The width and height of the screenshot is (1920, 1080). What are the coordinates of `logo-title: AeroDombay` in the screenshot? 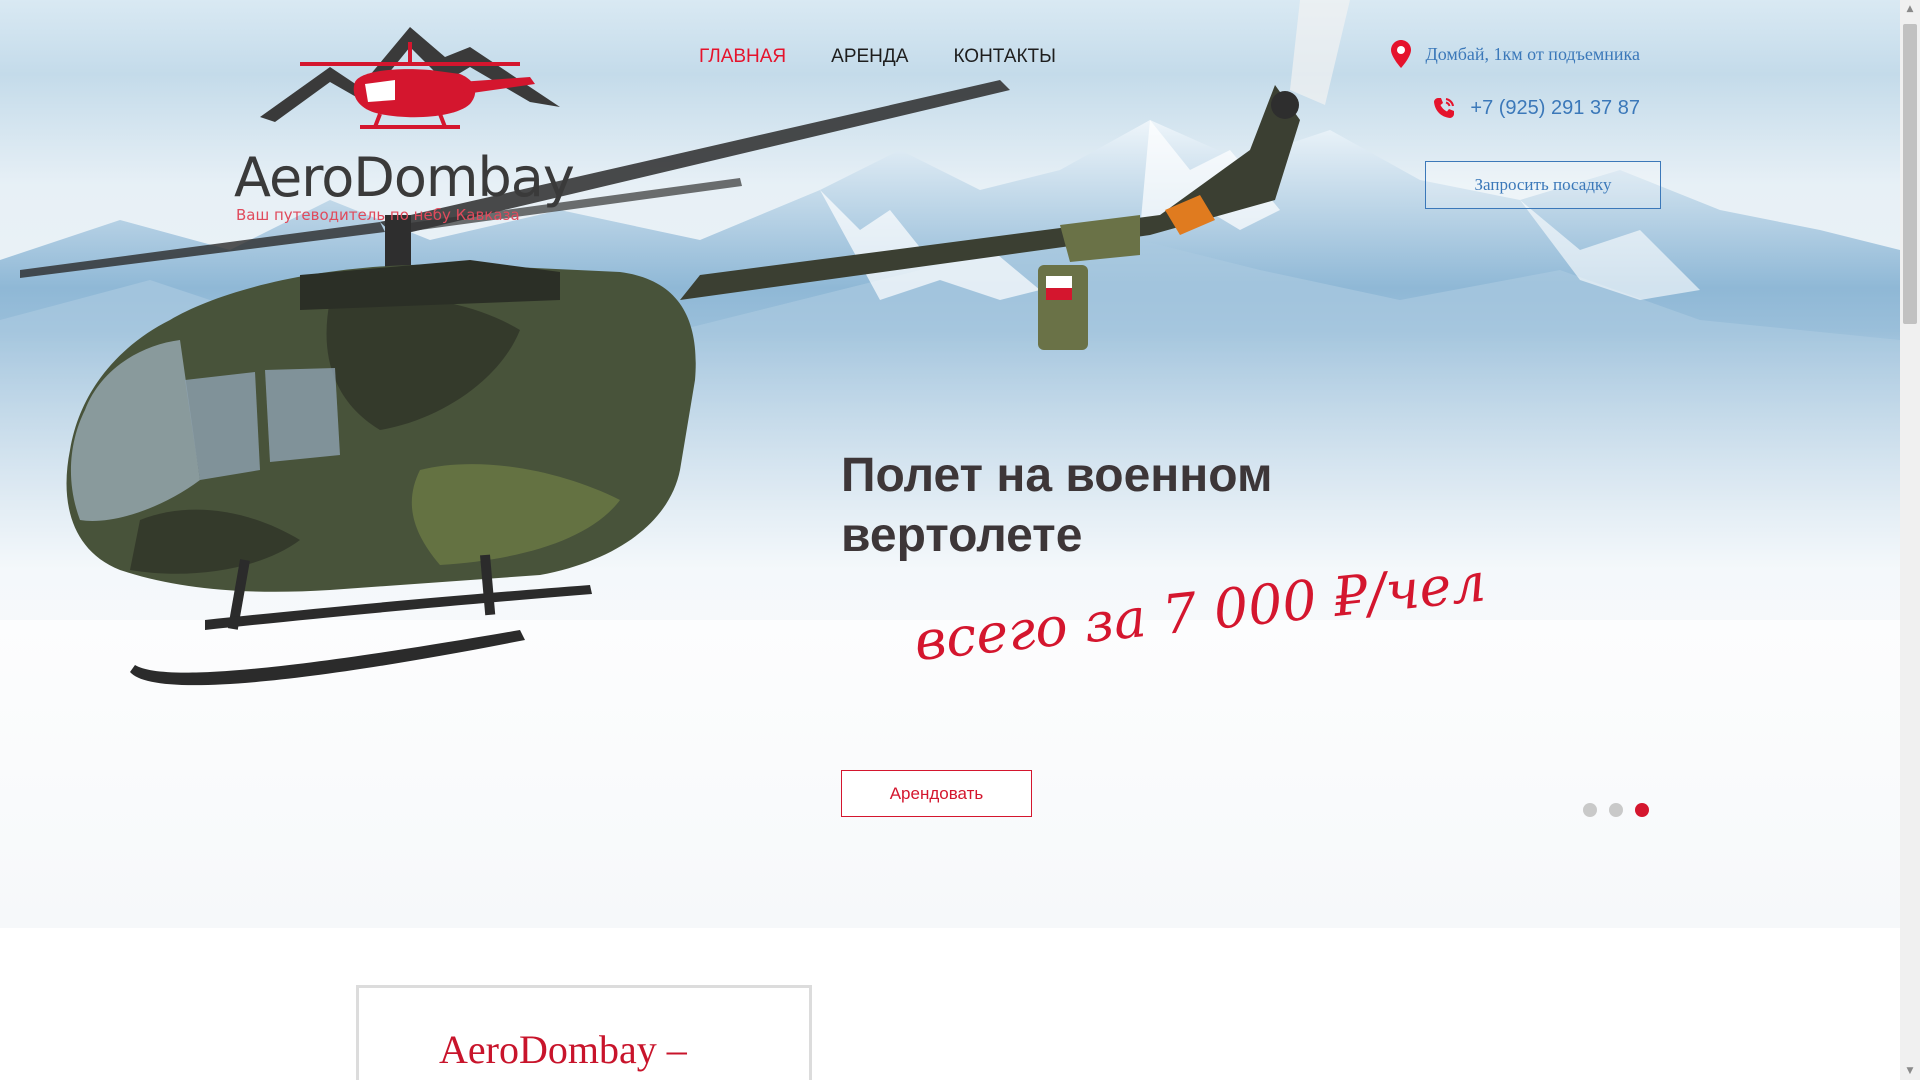 It's located at (404, 177).